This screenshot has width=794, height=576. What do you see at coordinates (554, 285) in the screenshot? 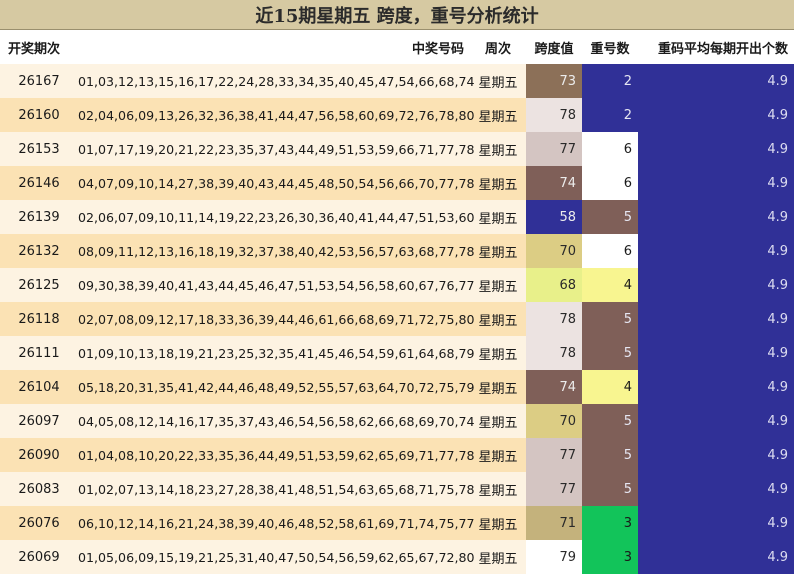
I see `cell-span: 68` at bounding box center [554, 285].